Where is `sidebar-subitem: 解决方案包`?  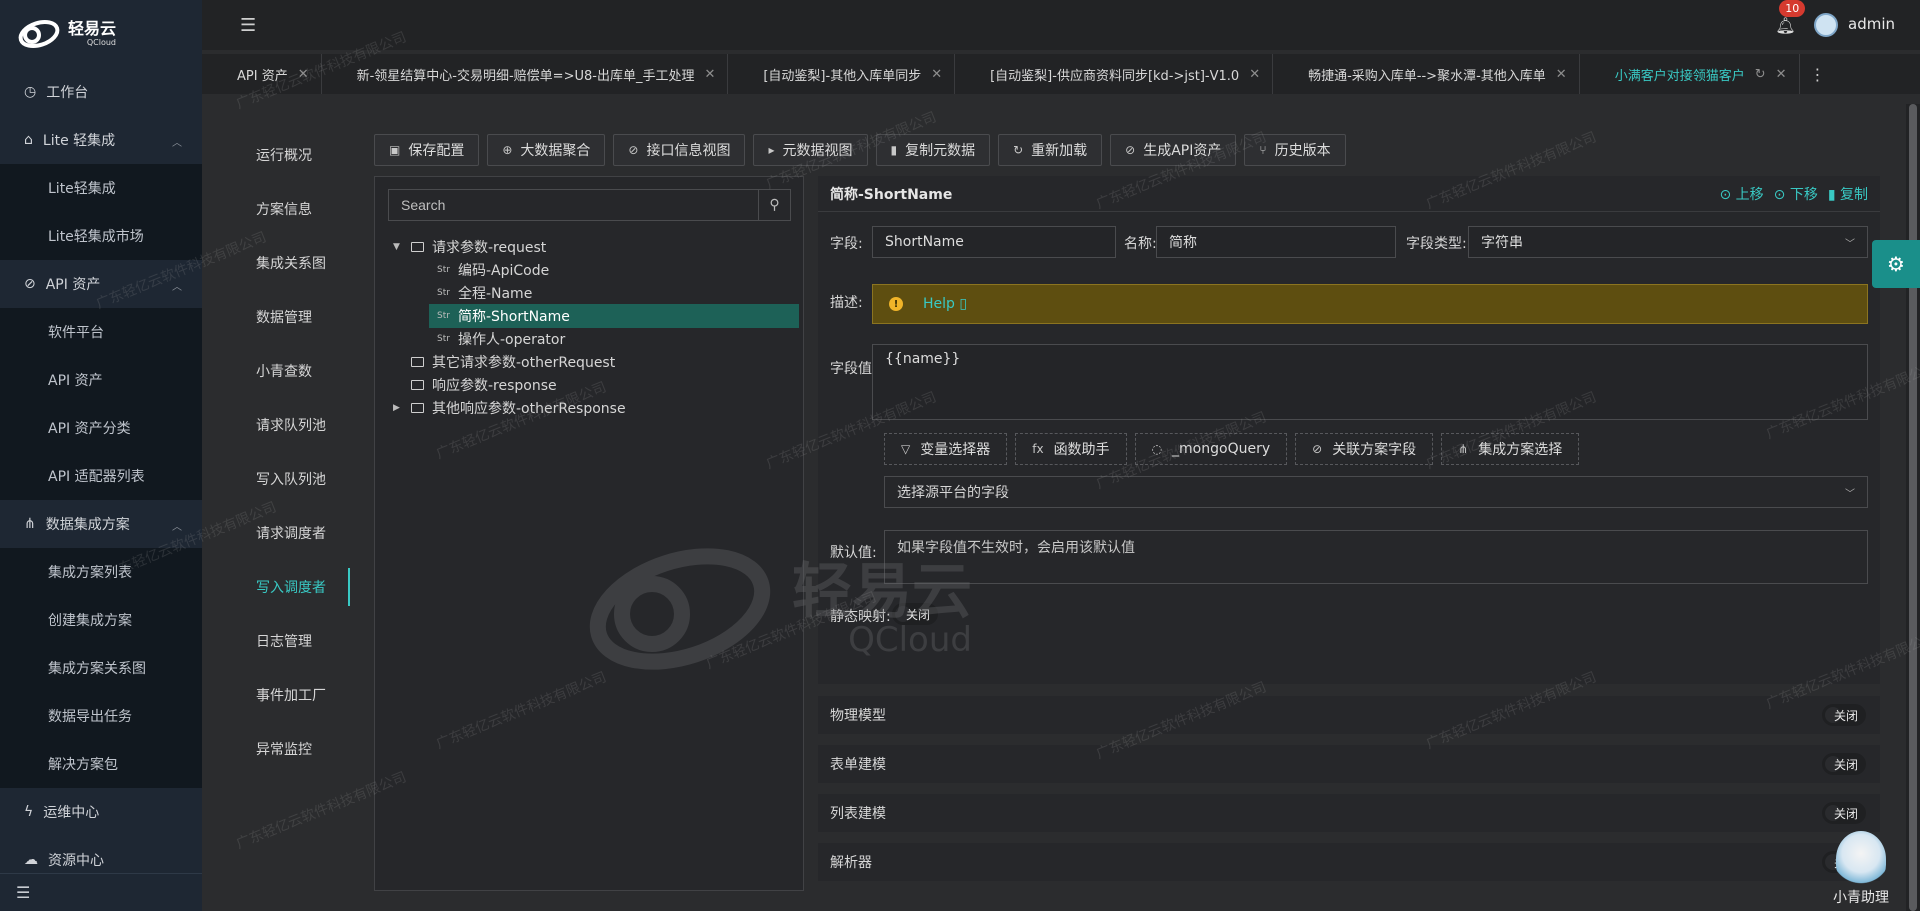 sidebar-subitem: 解决方案包 is located at coordinates (101, 764).